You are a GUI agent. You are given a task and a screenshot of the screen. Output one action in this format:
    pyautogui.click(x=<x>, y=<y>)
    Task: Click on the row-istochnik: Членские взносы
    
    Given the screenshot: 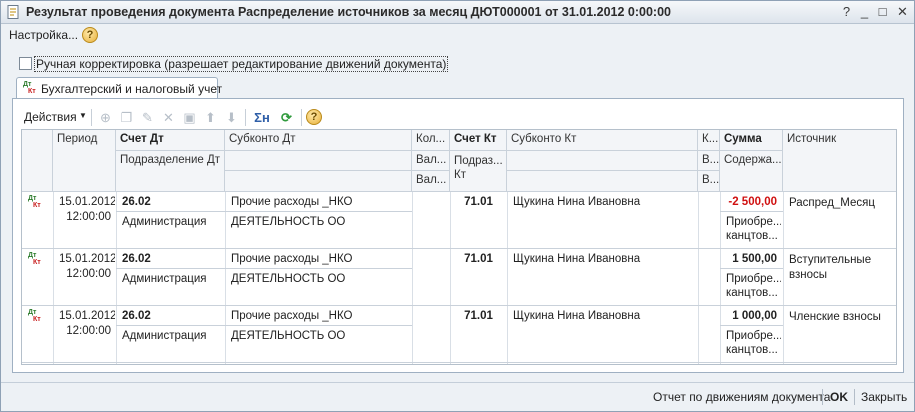 What is the action you would take?
    pyautogui.click(x=835, y=317)
    